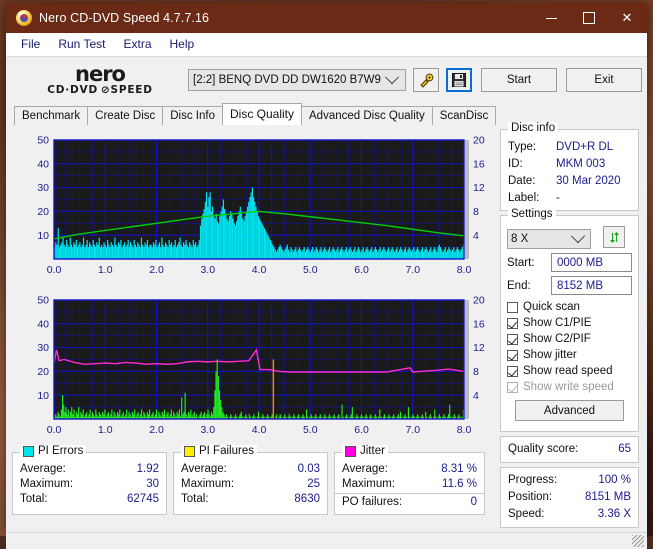 Image resolution: width=653 pixels, height=549 pixels. I want to click on drive-select-value: [2:2] BENQ DVD DD DW1620 B7W9, so click(287, 80).